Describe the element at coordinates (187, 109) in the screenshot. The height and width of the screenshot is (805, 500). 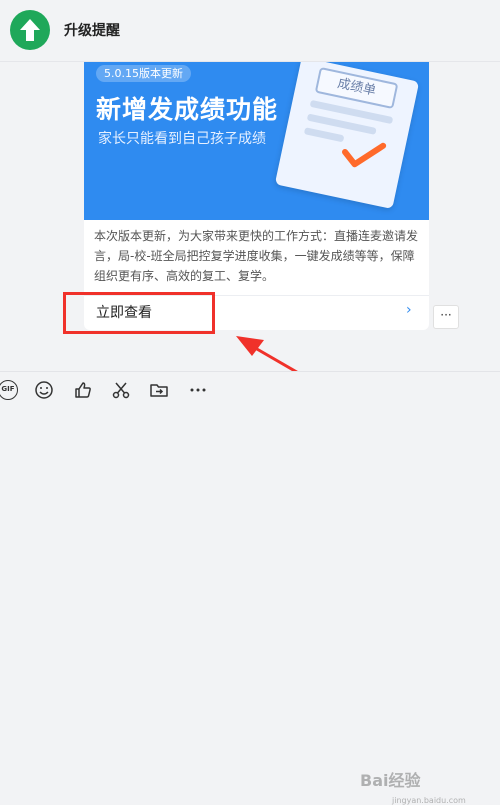
I see `banner-title: 新增发成绩功能` at that location.